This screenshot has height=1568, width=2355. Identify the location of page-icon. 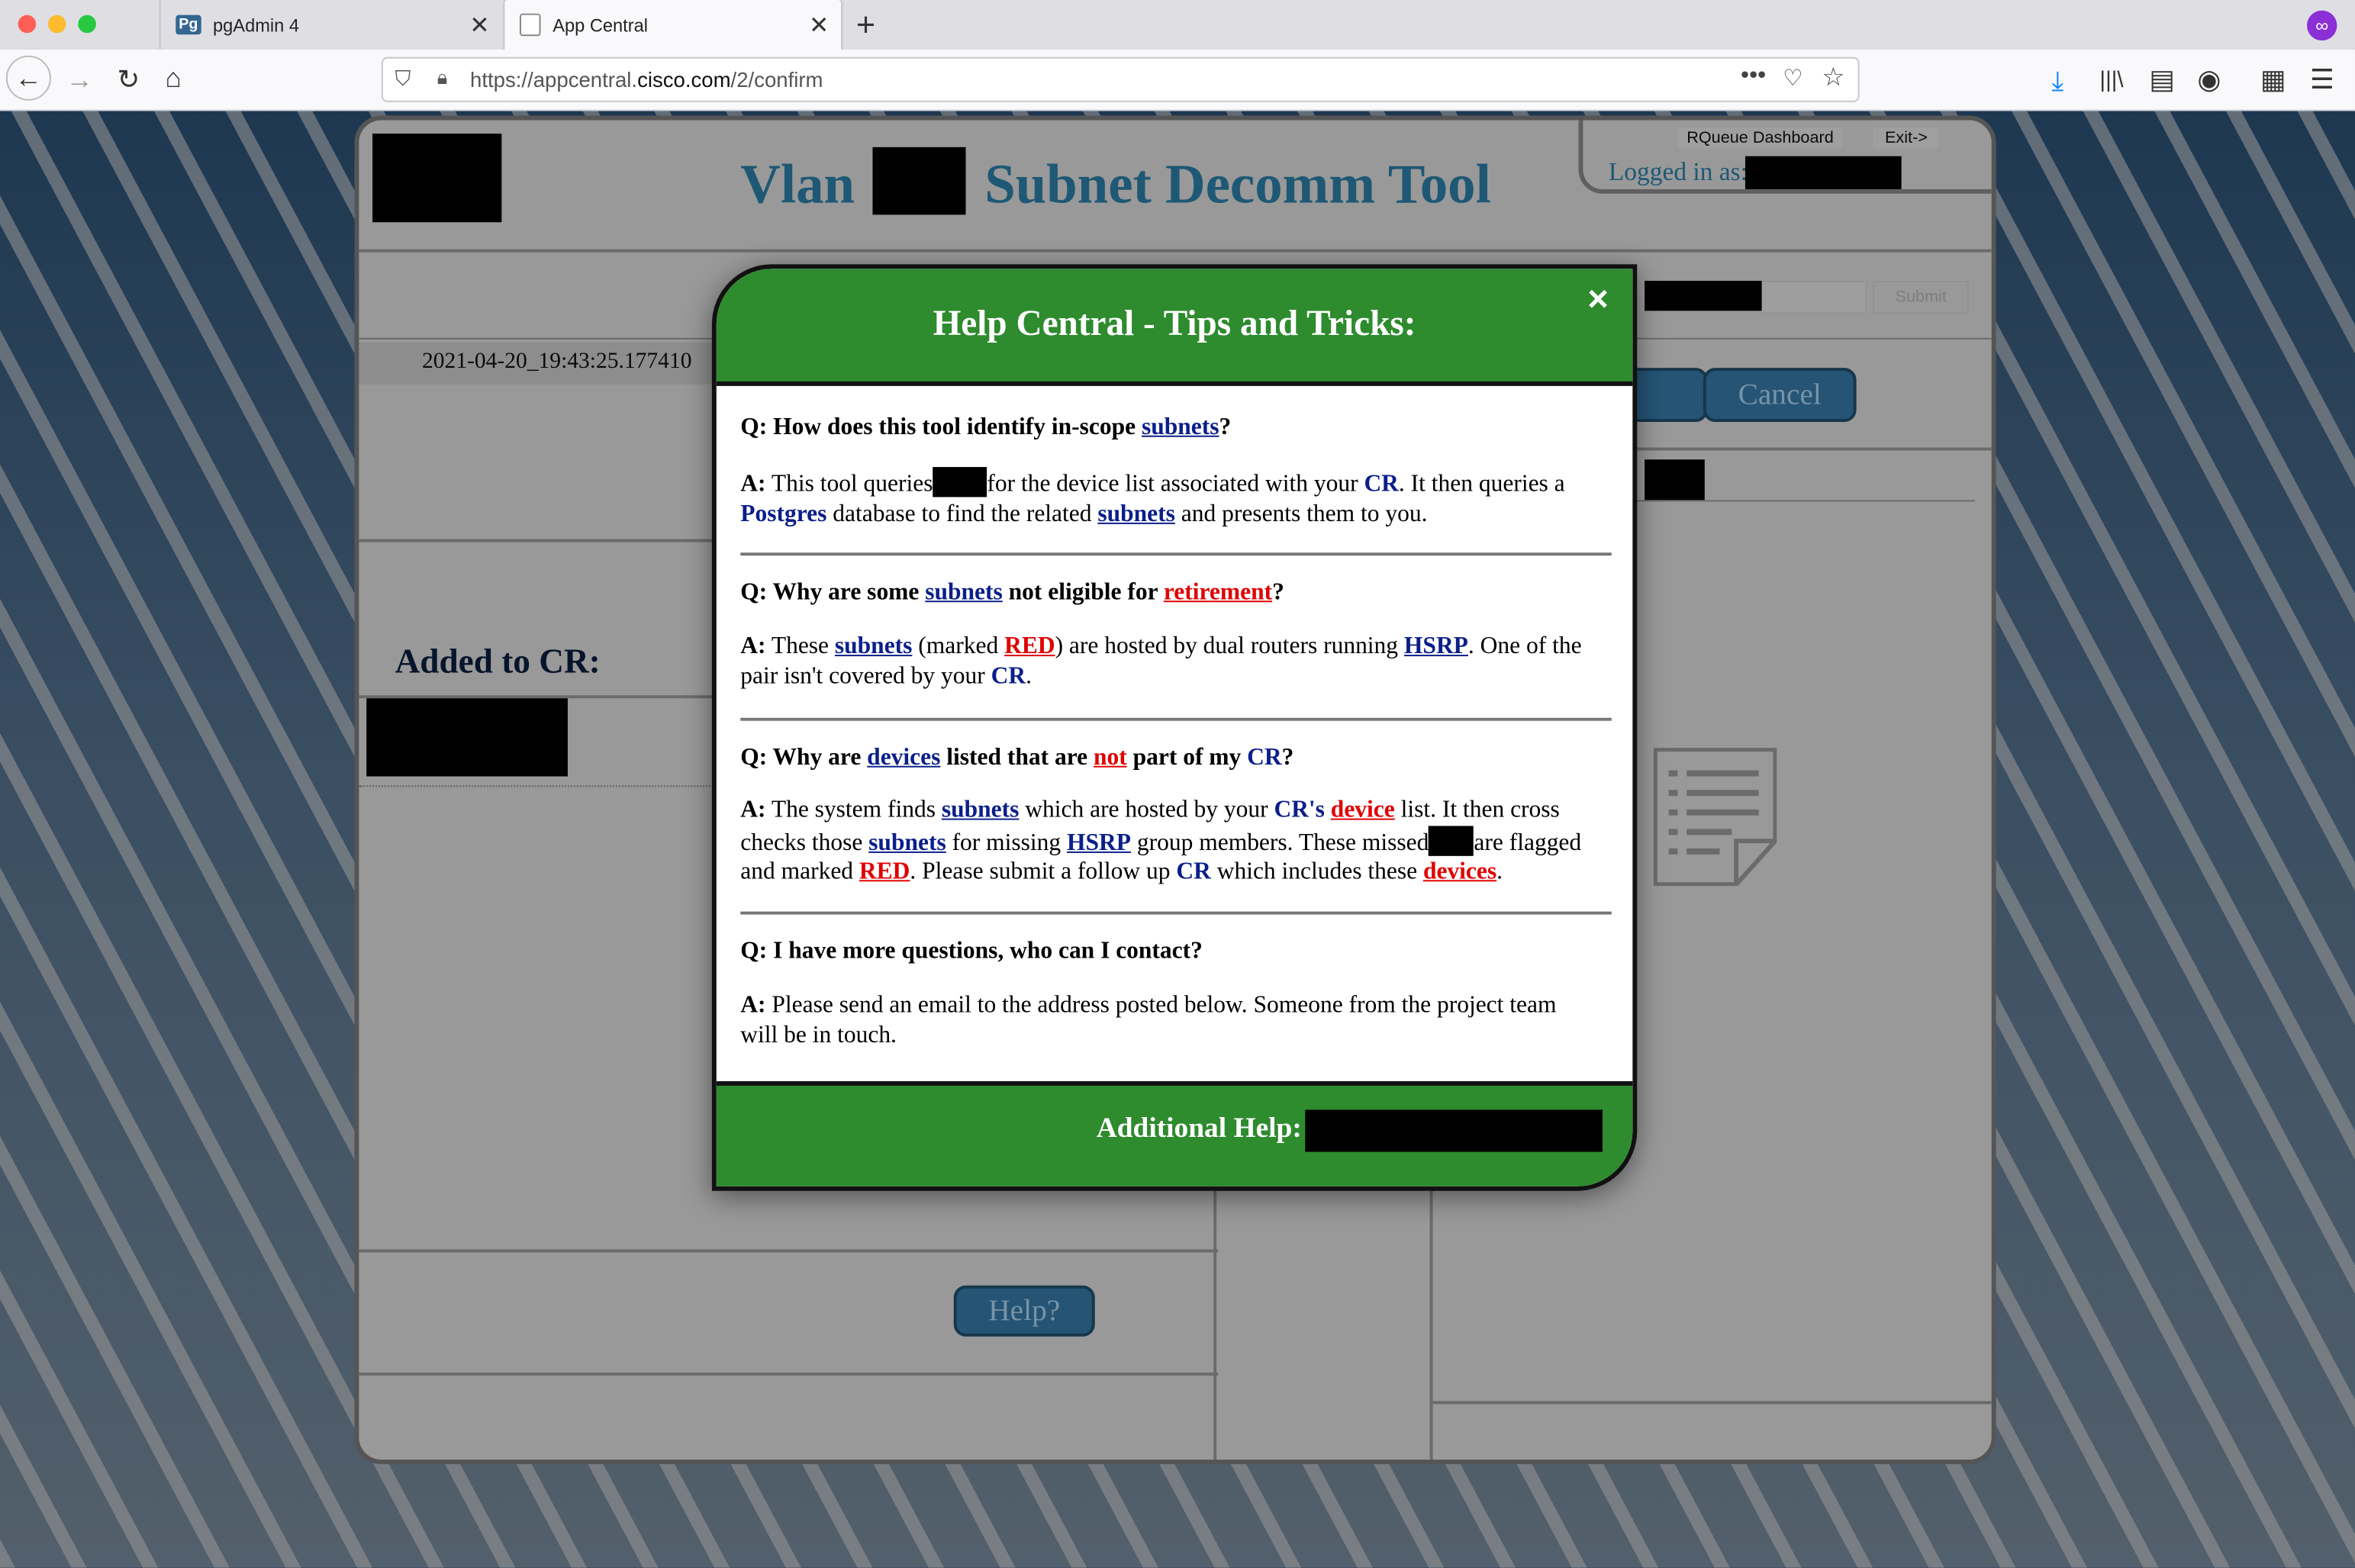
(530, 25).